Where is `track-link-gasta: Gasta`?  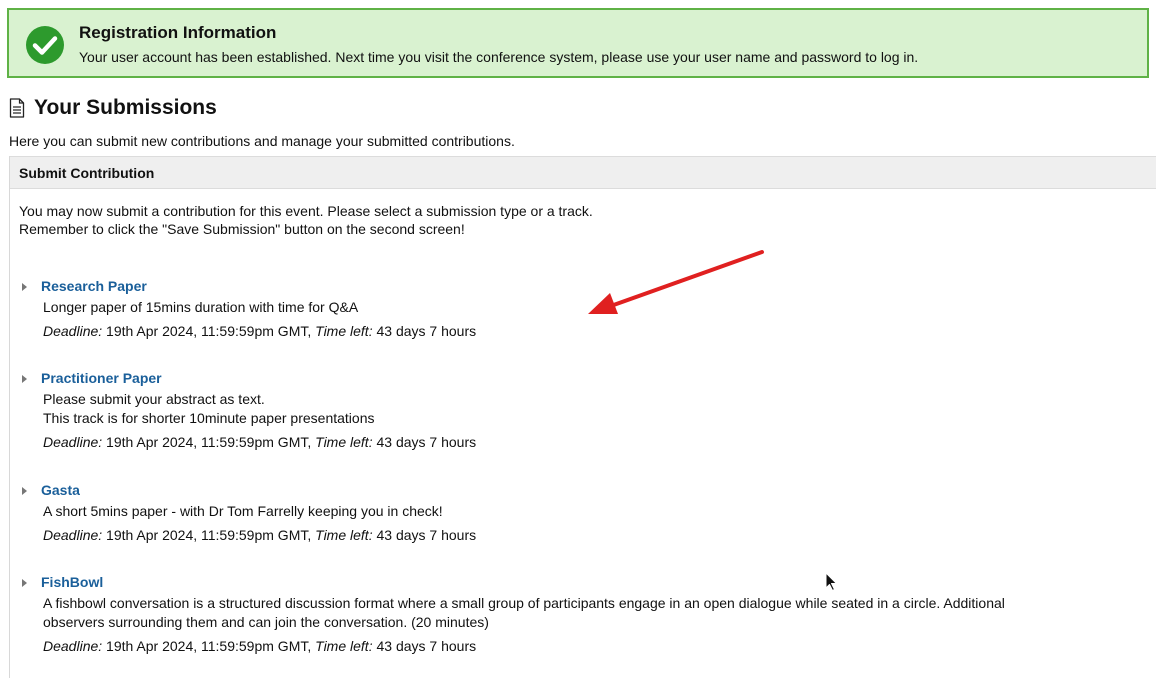 track-link-gasta: Gasta is located at coordinates (60, 490).